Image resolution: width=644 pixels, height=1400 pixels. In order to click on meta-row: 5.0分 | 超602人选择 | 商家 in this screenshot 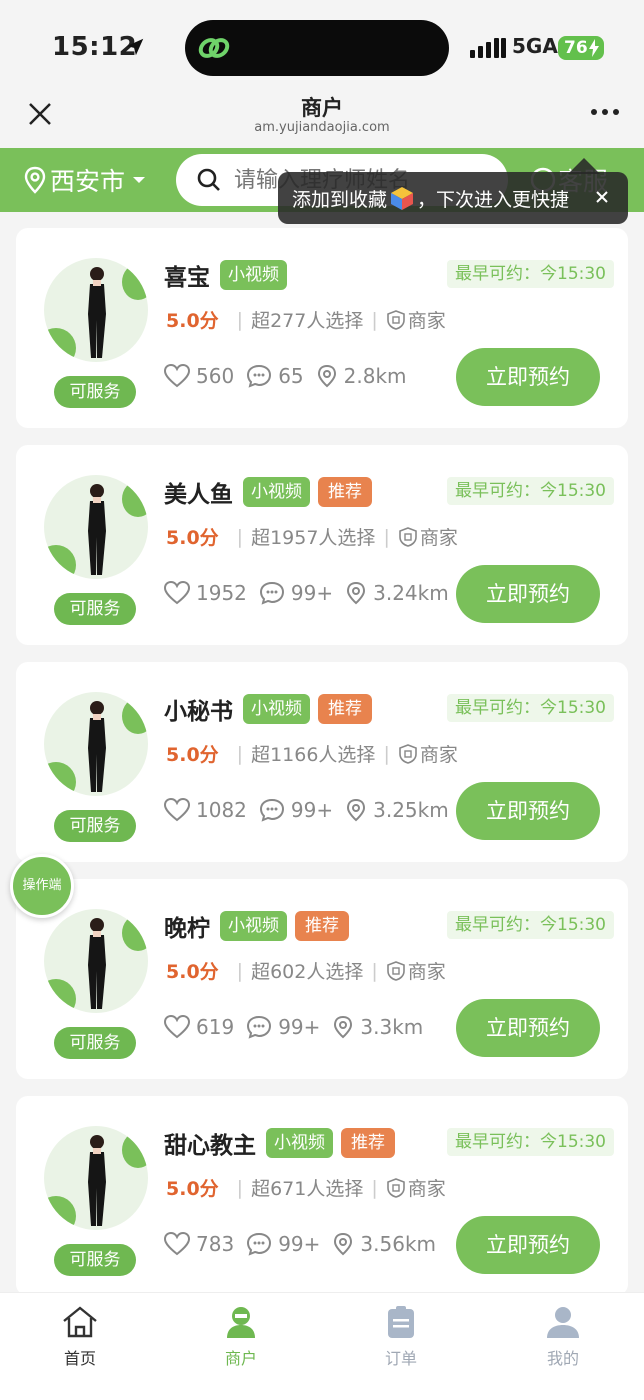, I will do `click(306, 970)`.